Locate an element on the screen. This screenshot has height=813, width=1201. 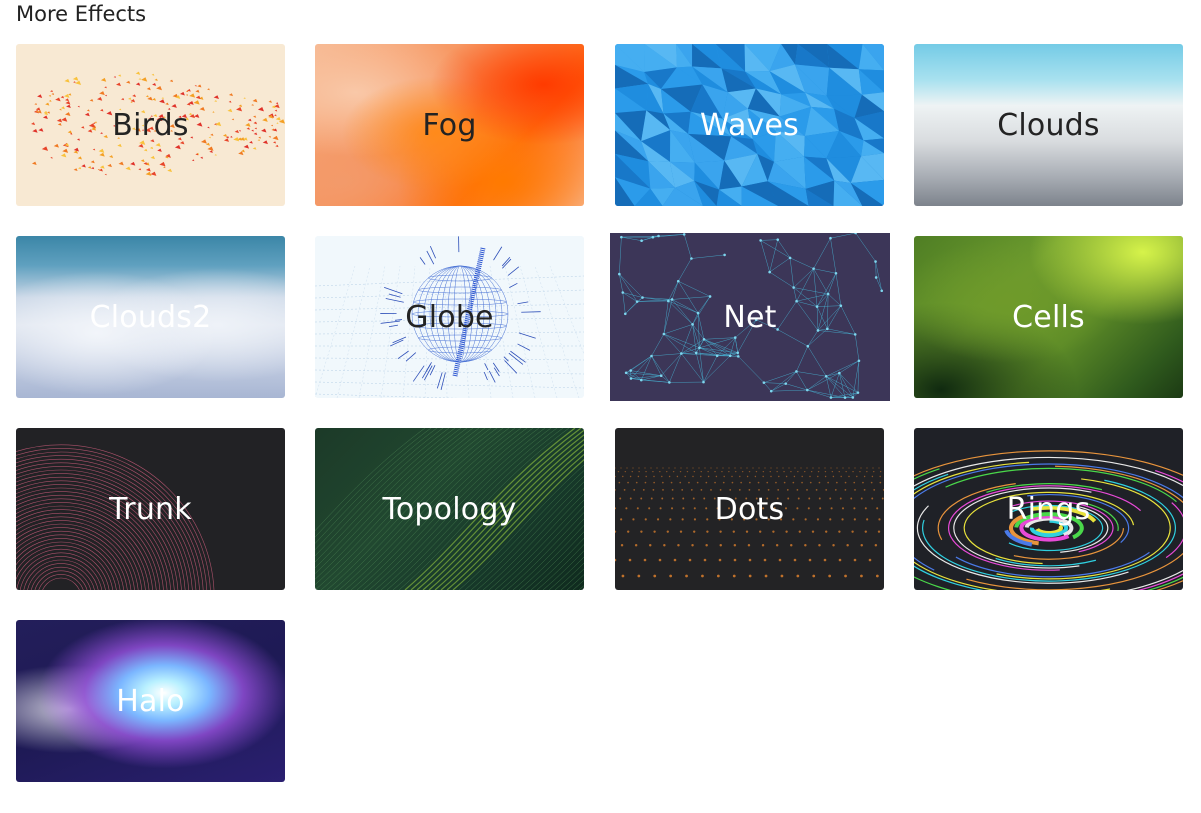
section-title: More Effects is located at coordinates (81, 14).